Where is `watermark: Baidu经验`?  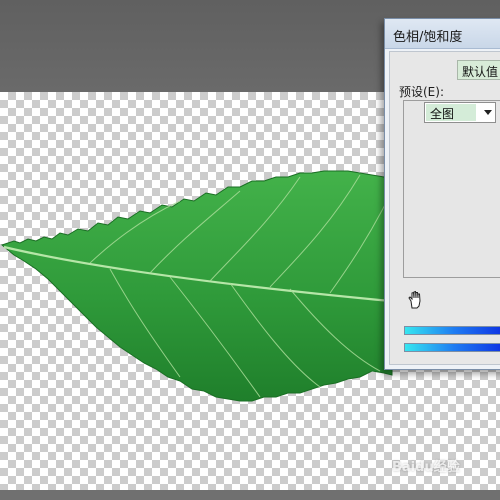 watermark: Baidu经验 is located at coordinates (426, 467).